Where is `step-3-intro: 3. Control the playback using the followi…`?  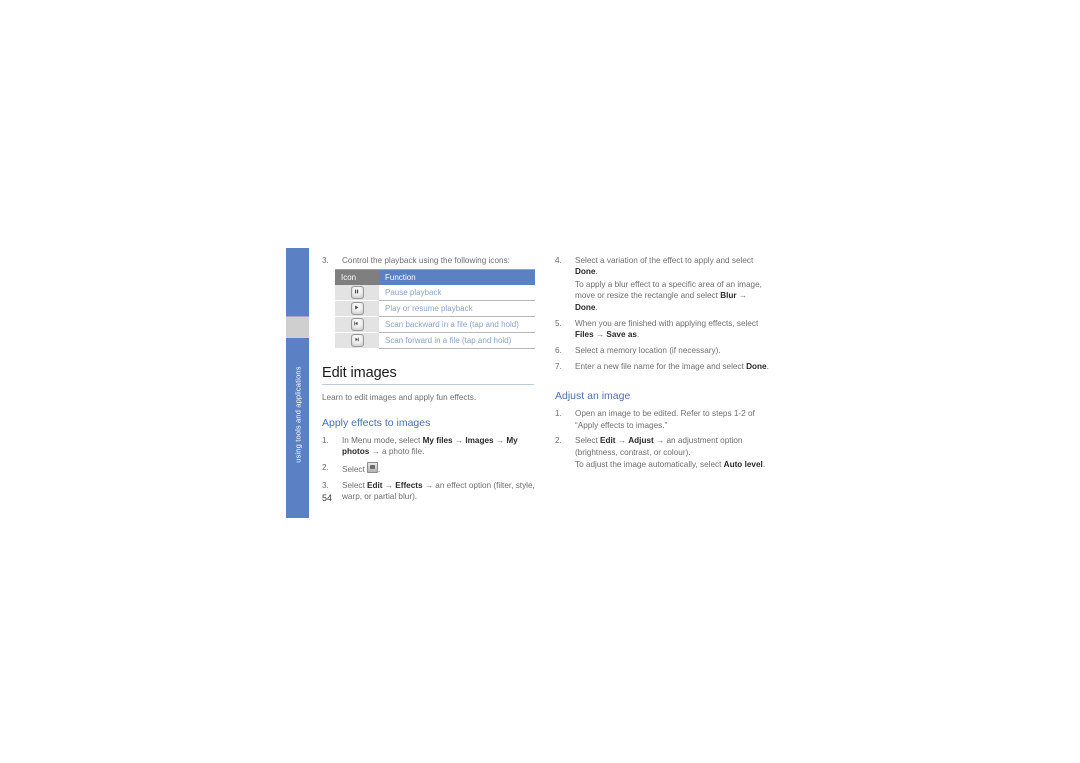 step-3-intro: 3. Control the playback using the followi… is located at coordinates (430, 260).